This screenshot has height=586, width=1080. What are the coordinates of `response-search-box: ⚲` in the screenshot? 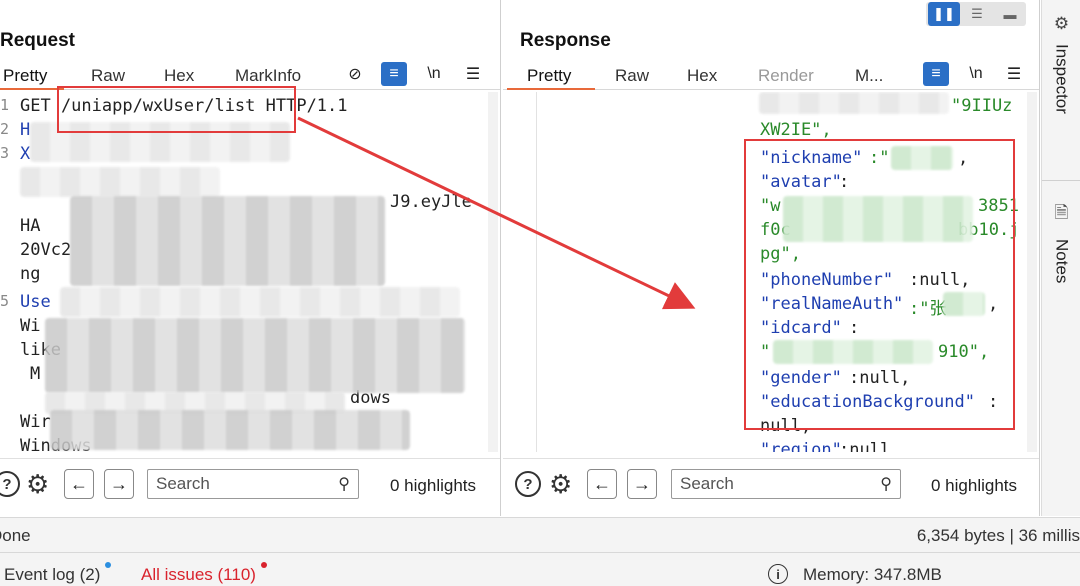 It's located at (786, 484).